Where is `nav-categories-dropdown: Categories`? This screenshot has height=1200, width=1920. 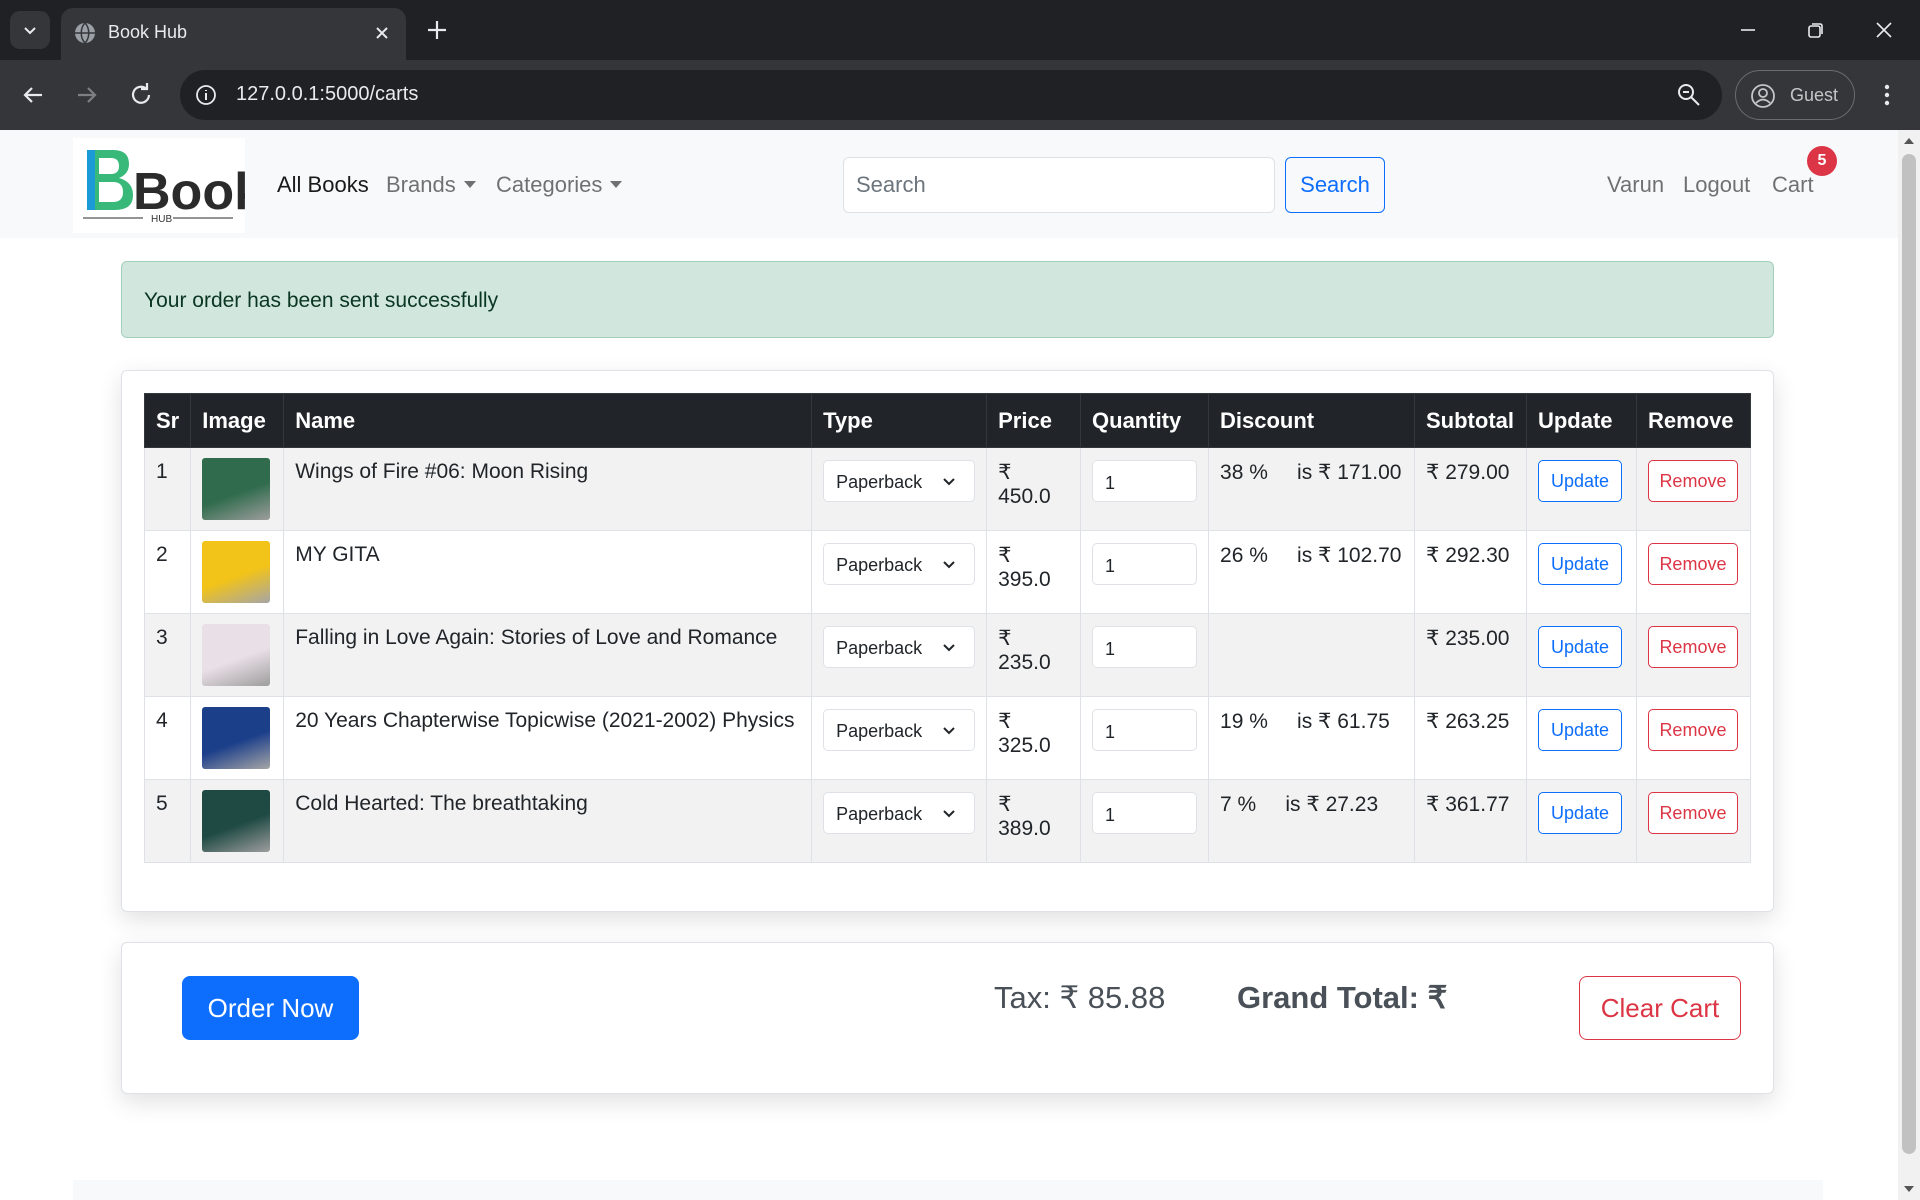 nav-categories-dropdown: Categories is located at coordinates (559, 185).